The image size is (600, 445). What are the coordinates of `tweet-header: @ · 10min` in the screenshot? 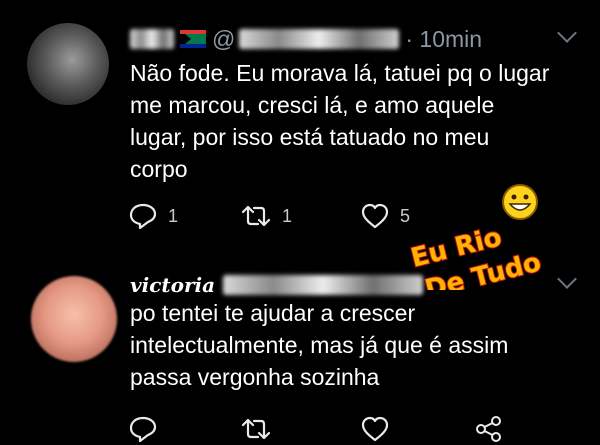 It's located at (306, 39).